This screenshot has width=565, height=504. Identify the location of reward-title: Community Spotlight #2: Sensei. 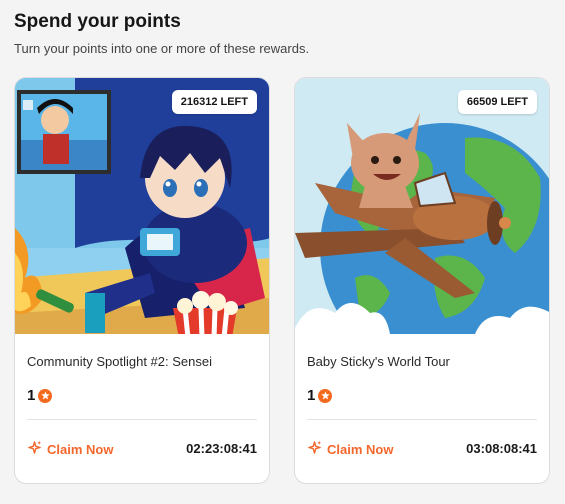
(119, 361).